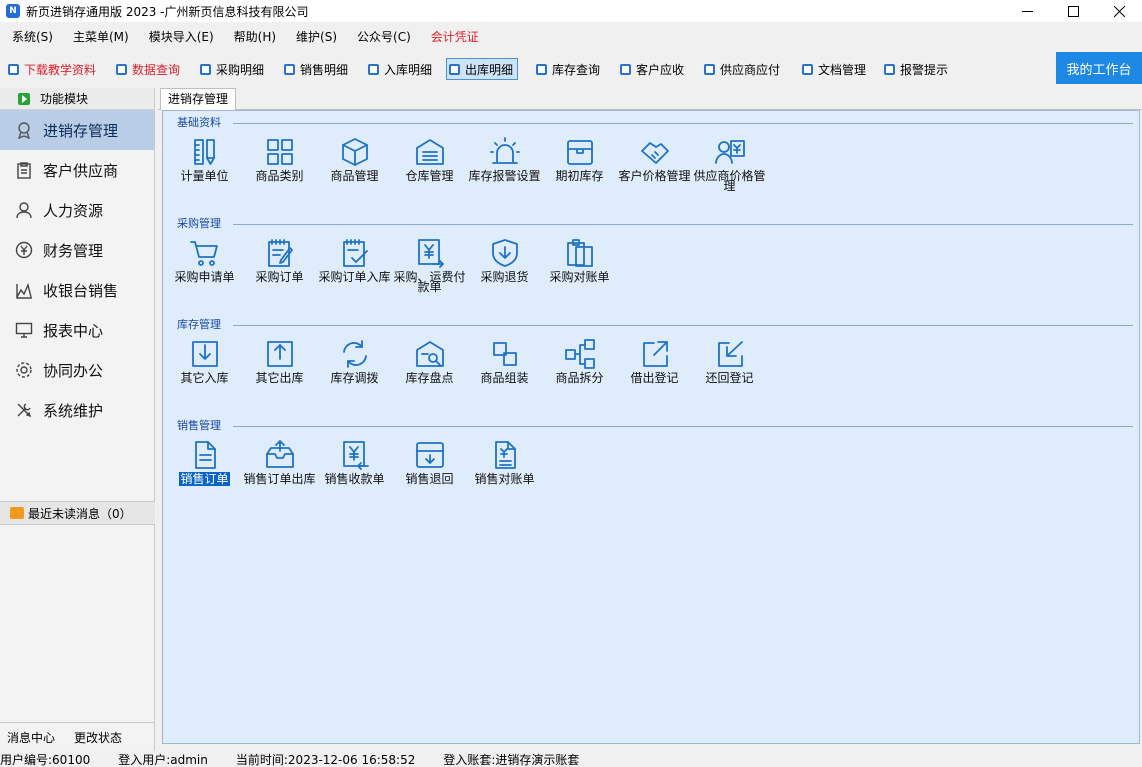  I want to click on module-tile-label: 商品管理, so click(354, 176).